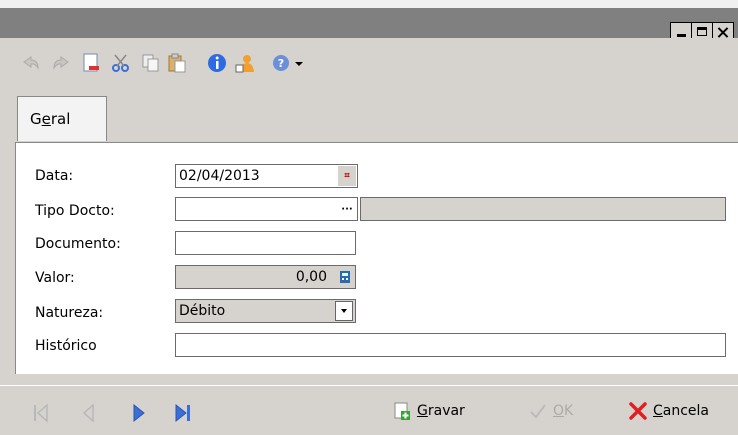 The width and height of the screenshot is (738, 435). What do you see at coordinates (266, 176) in the screenshot?
I see `data-field: 02/04/2013 ⌗` at bounding box center [266, 176].